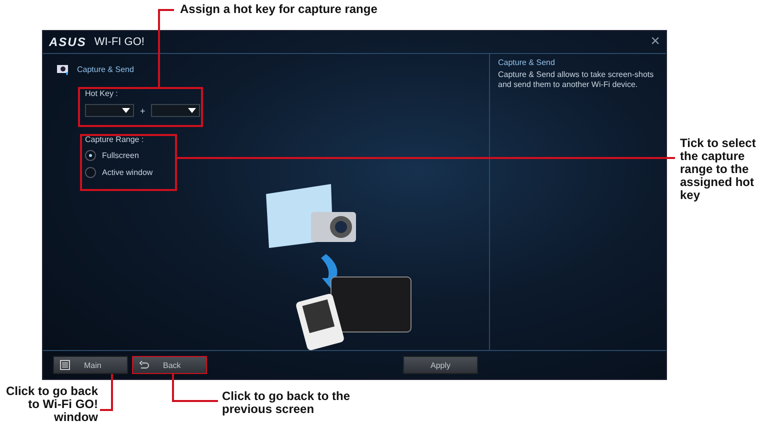  What do you see at coordinates (576, 80) in the screenshot?
I see `info-text: Capture & Send allows to take screen-shots and send them to another Wi-Fi device.` at bounding box center [576, 80].